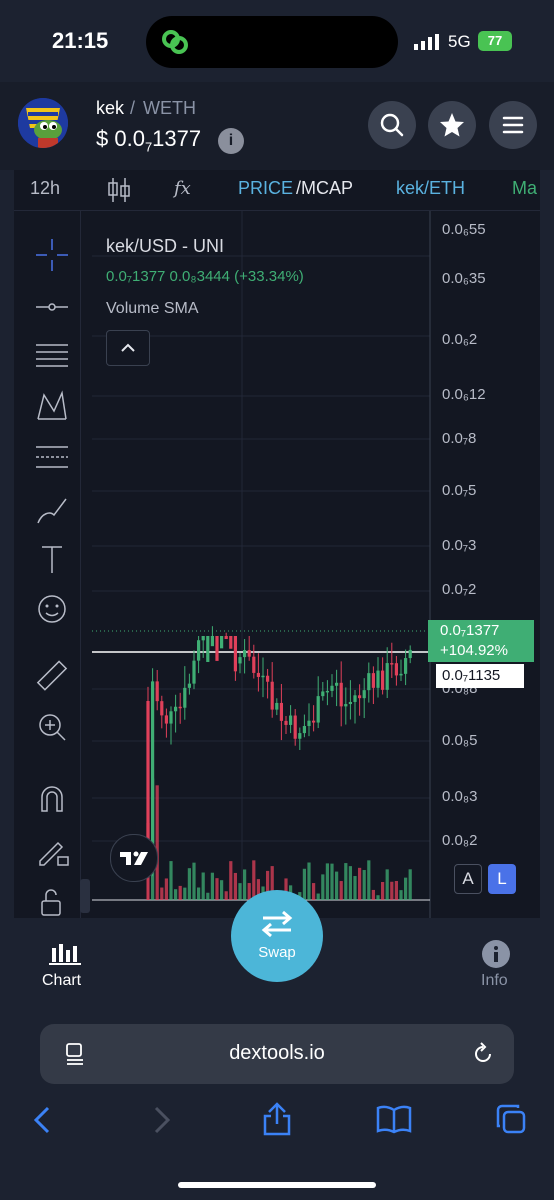 This screenshot has height=1200, width=554. What do you see at coordinates (464, 394) in the screenshot?
I see `y-tick: 0.0₆12` at bounding box center [464, 394].